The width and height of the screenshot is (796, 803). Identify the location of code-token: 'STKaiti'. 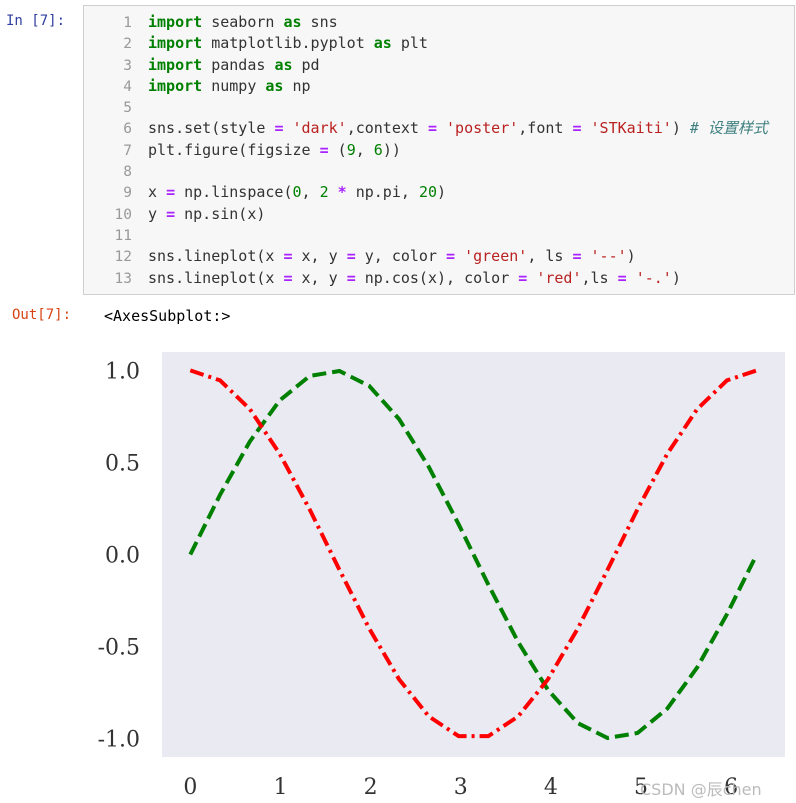
(631, 128).